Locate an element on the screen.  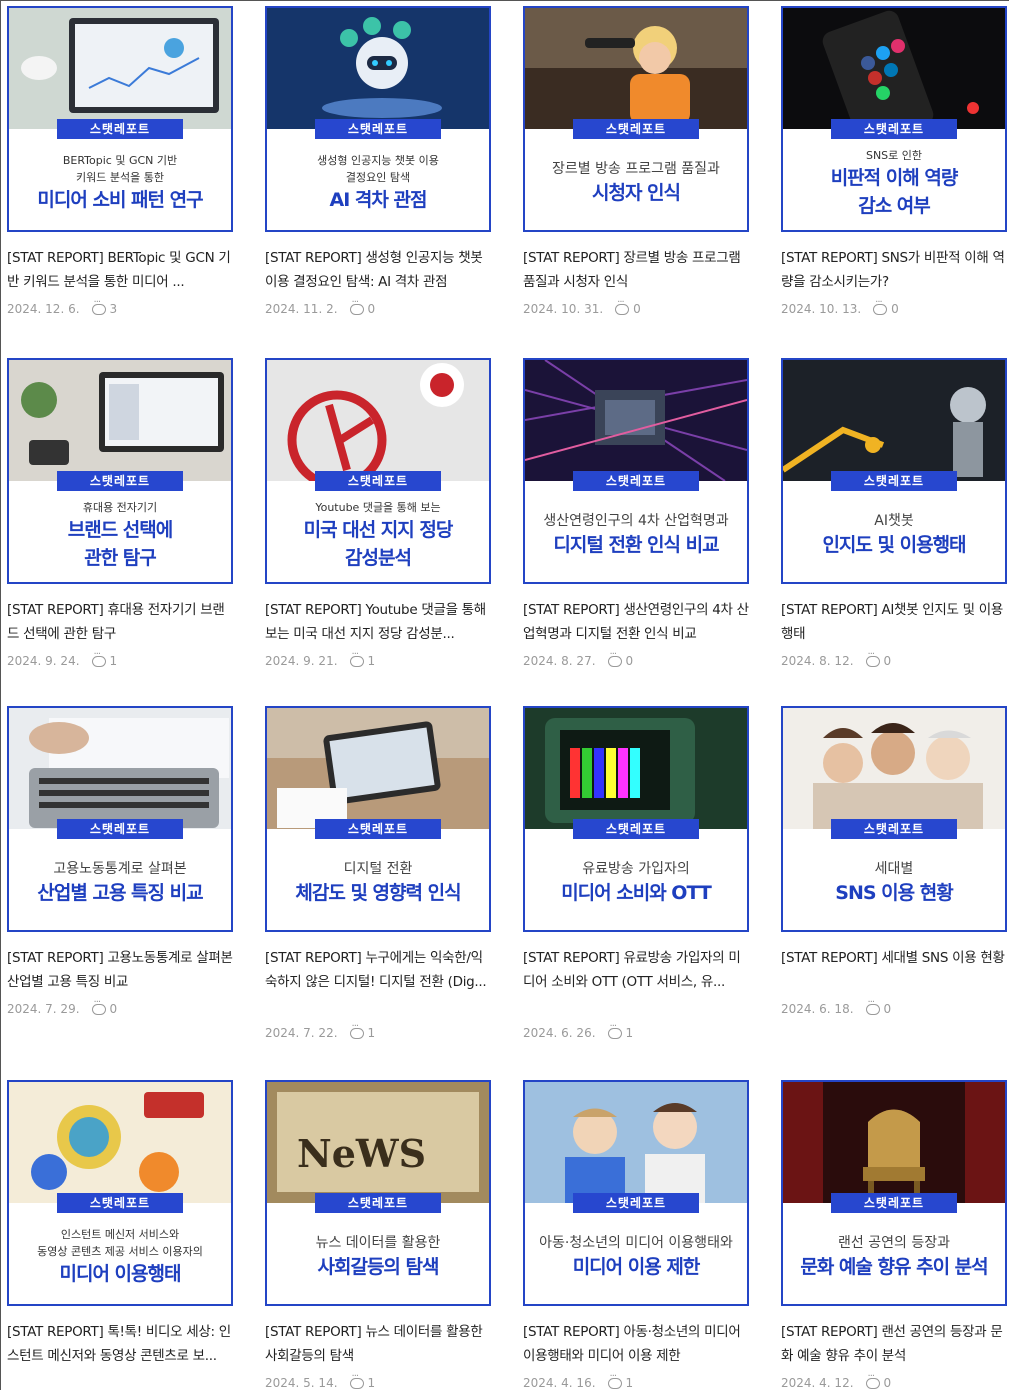
post-title-link: [STAT REPORT] 세대별 SNS 이용 현황 is located at coordinates (894, 970).